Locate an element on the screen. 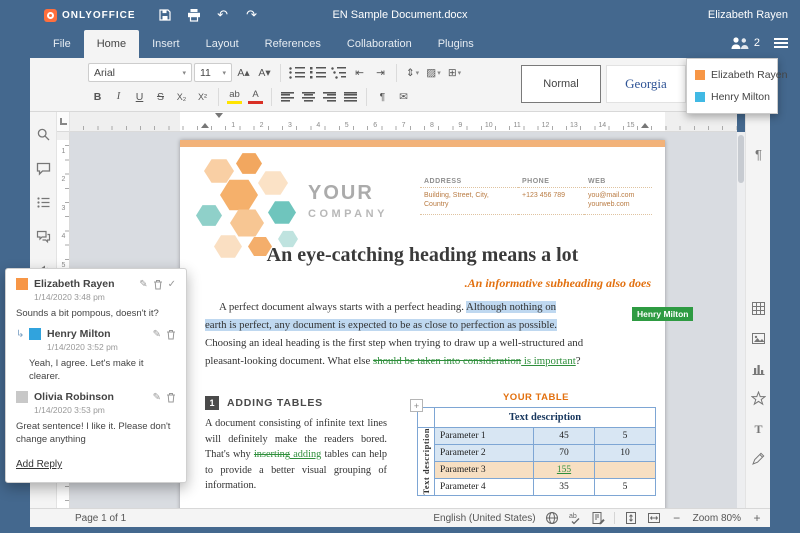 Image resolution: width=800 pixels, height=533 pixels. tab-stop-selector is located at coordinates (63, 122).